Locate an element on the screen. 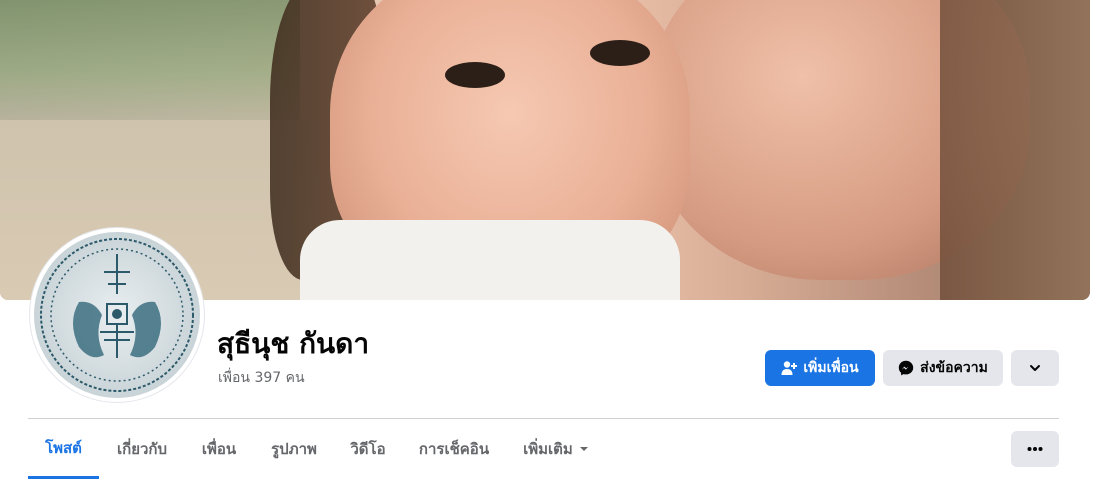 The height and width of the screenshot is (479, 1100). person-plus-icon is located at coordinates (789, 368).